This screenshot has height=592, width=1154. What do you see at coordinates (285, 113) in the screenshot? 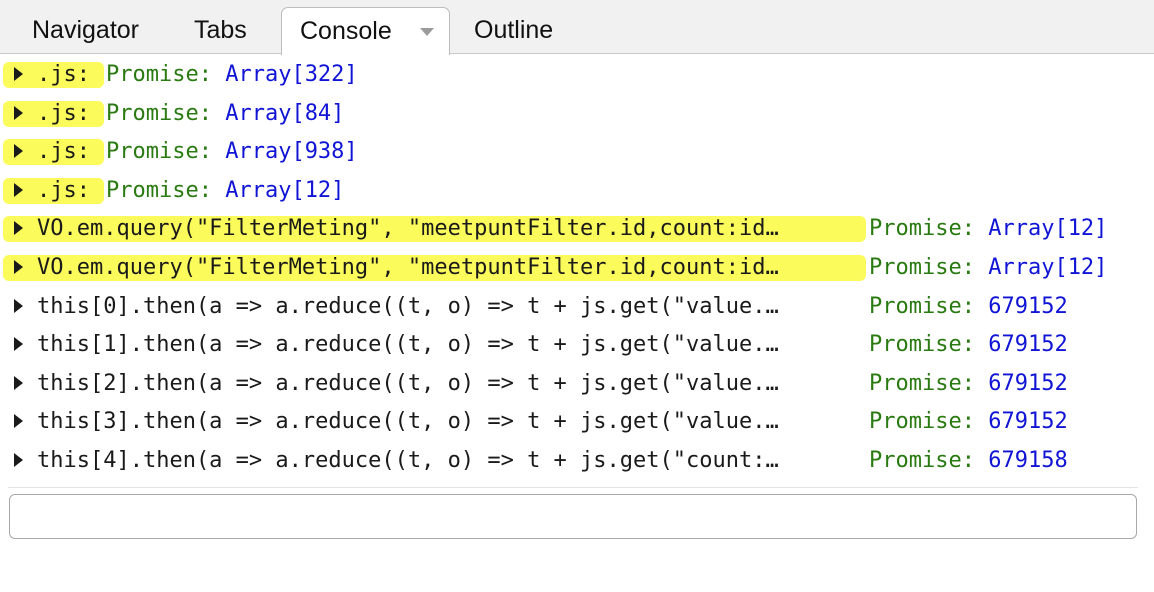
I see `result-value: Array[84]` at bounding box center [285, 113].